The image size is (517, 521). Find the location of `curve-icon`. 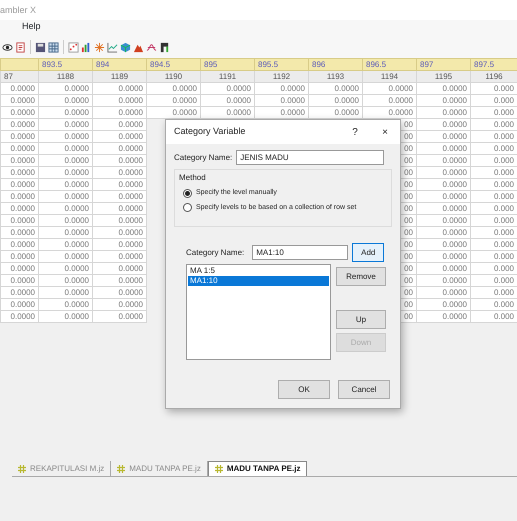

curve-icon is located at coordinates (151, 47).